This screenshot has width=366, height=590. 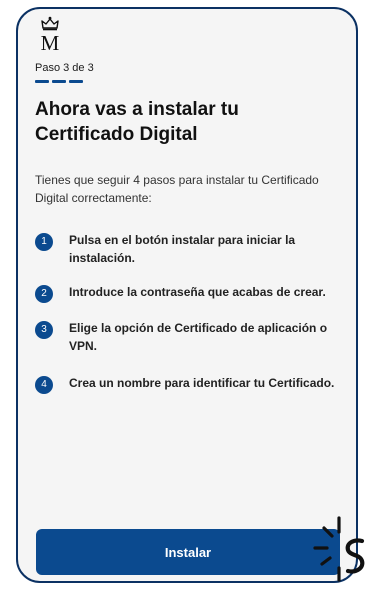 I want to click on svg-text: M, so click(x=50, y=41).